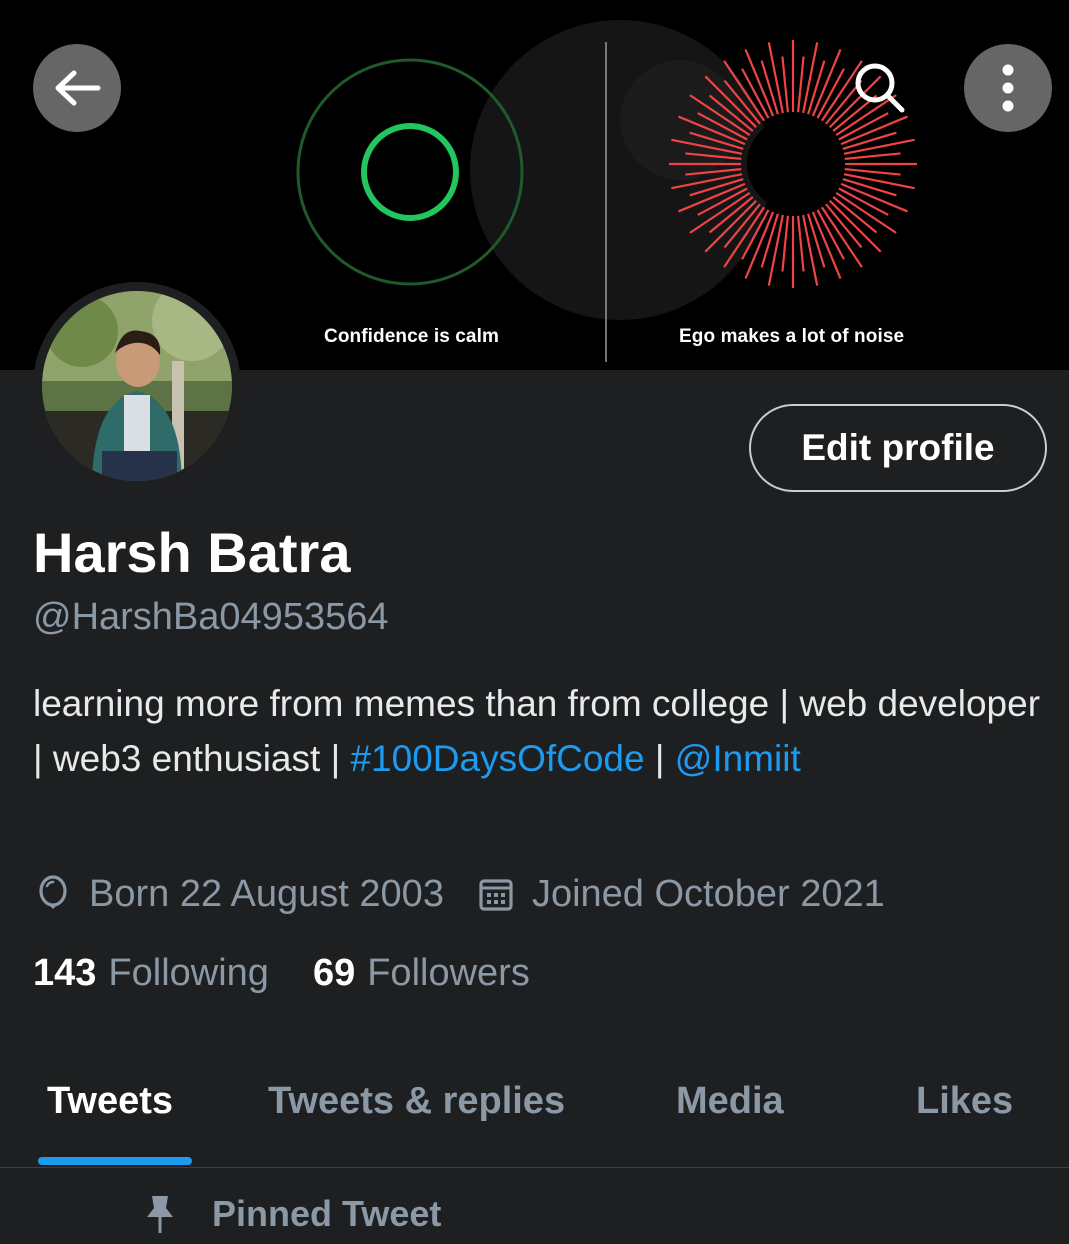 The width and height of the screenshot is (1069, 1244). Describe the element at coordinates (964, 1101) in the screenshot. I see `tab-likes: Likes` at that location.